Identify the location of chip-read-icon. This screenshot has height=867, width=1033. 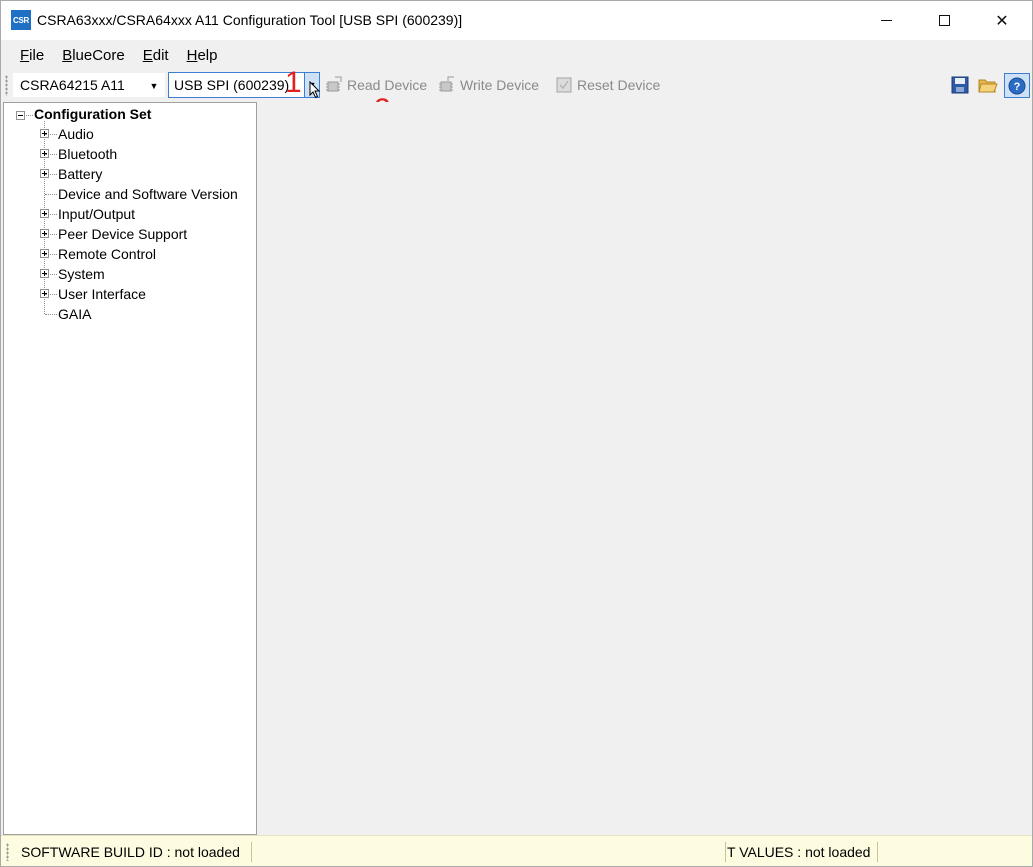
(334, 84).